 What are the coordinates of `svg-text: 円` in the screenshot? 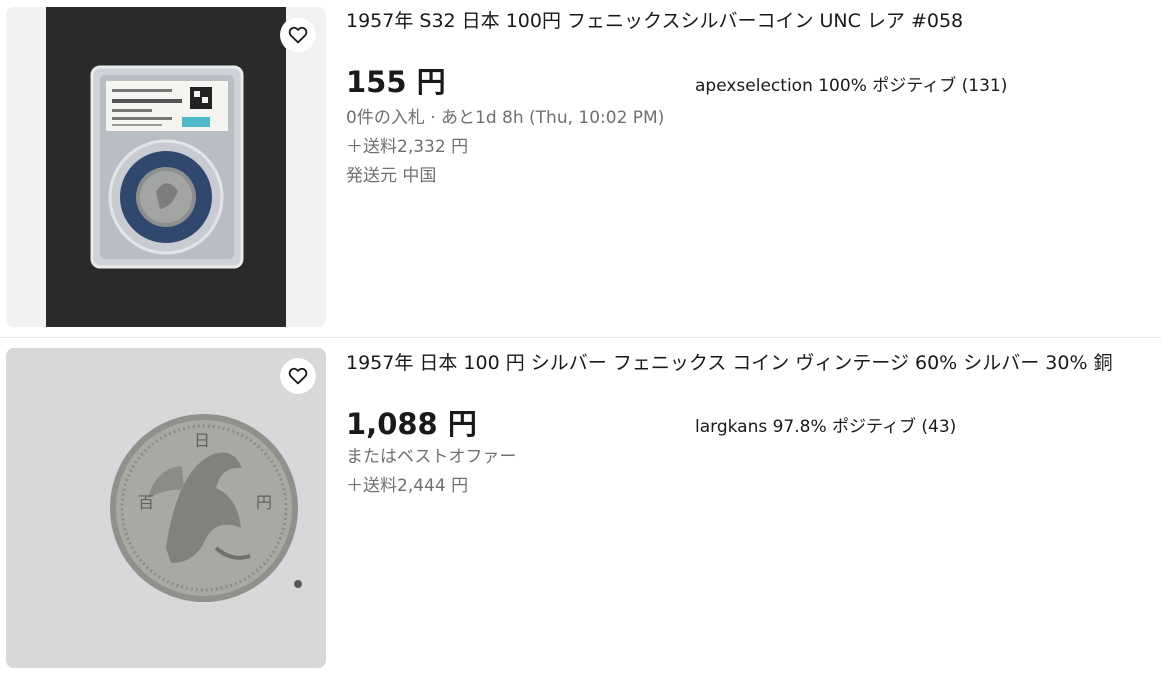 It's located at (264, 502).